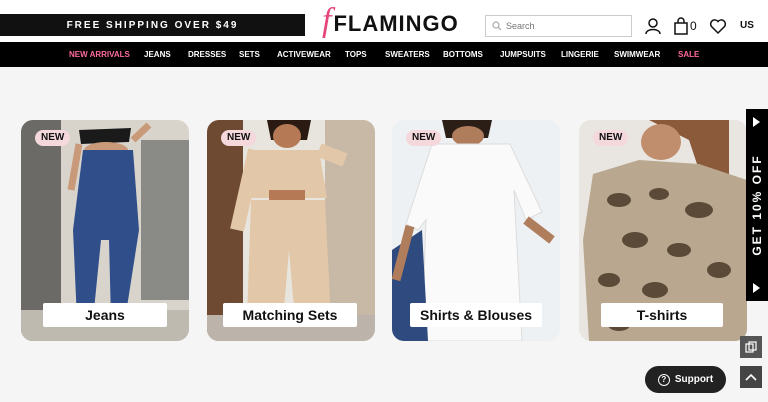  I want to click on nav-item-jumpsuits: JUMPSUITS, so click(523, 54).